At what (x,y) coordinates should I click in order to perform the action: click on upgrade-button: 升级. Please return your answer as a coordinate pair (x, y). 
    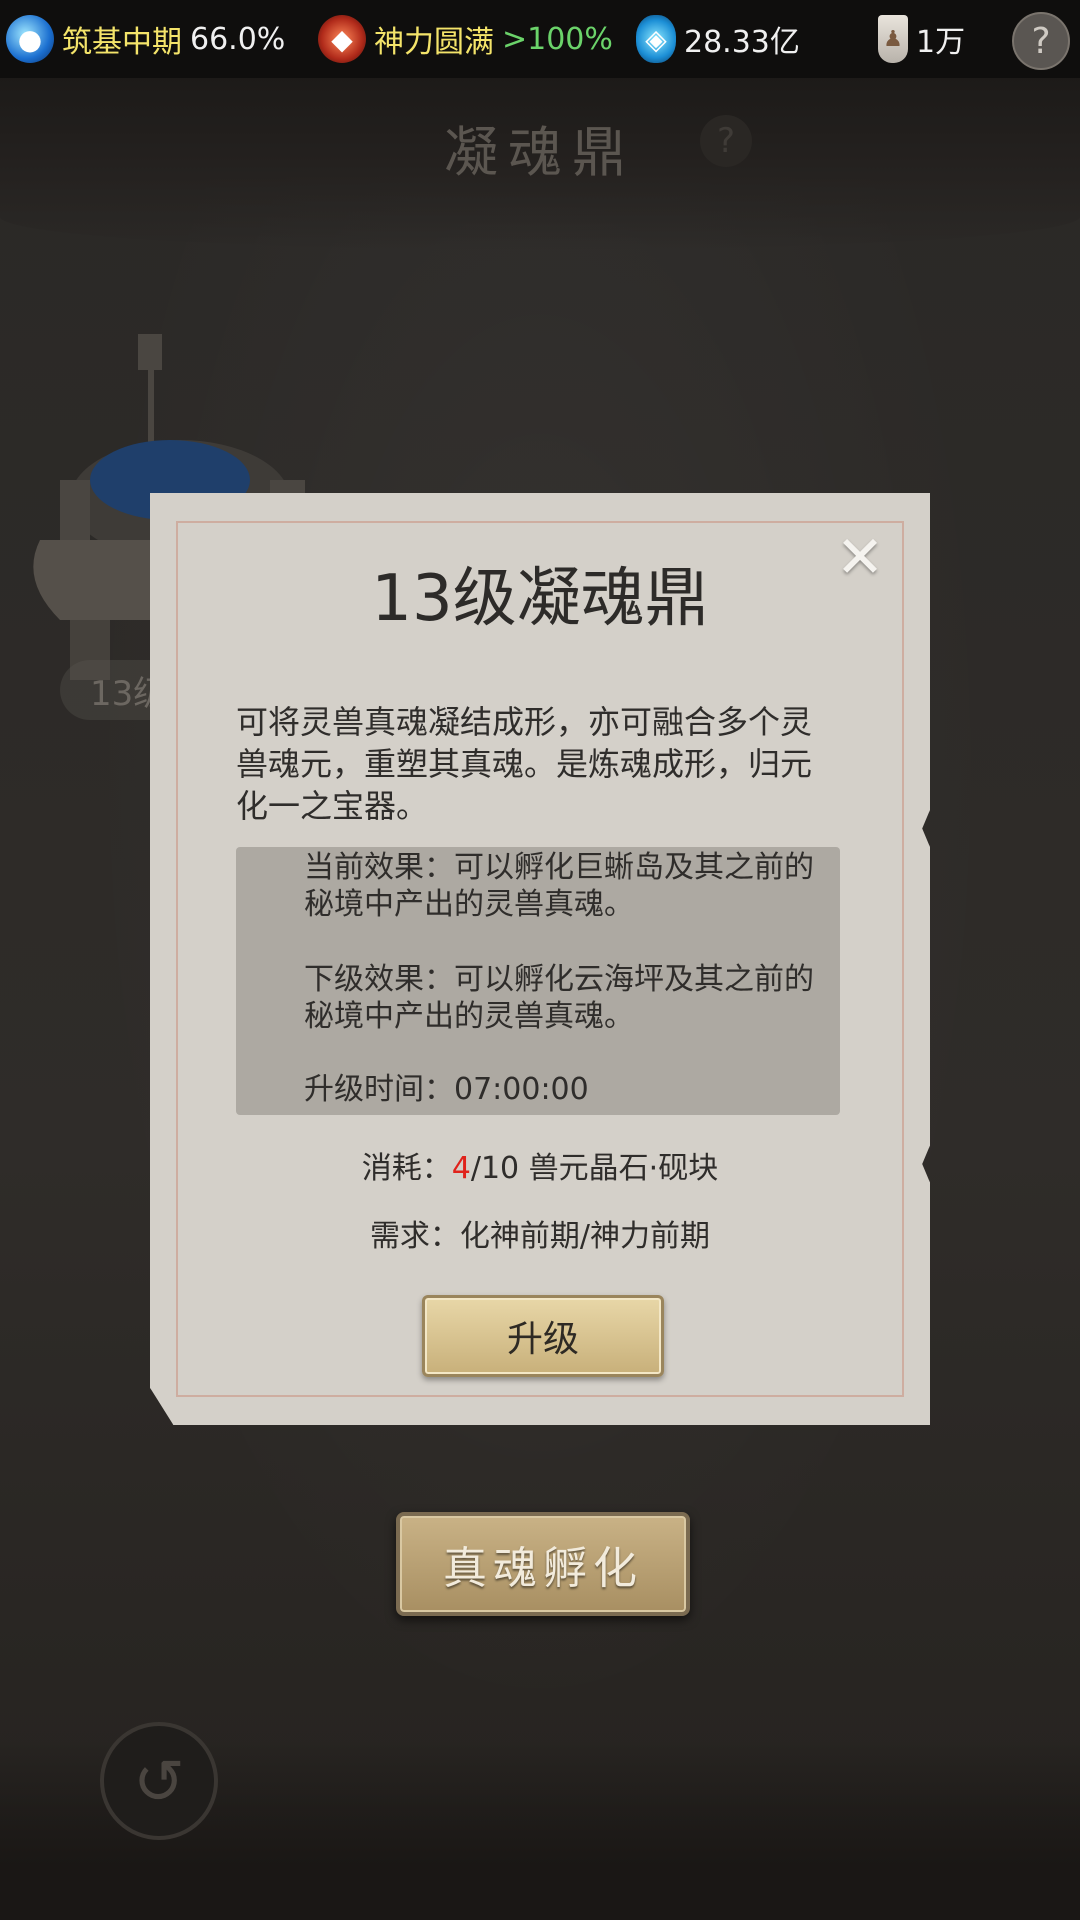
    Looking at the image, I should click on (543, 1336).